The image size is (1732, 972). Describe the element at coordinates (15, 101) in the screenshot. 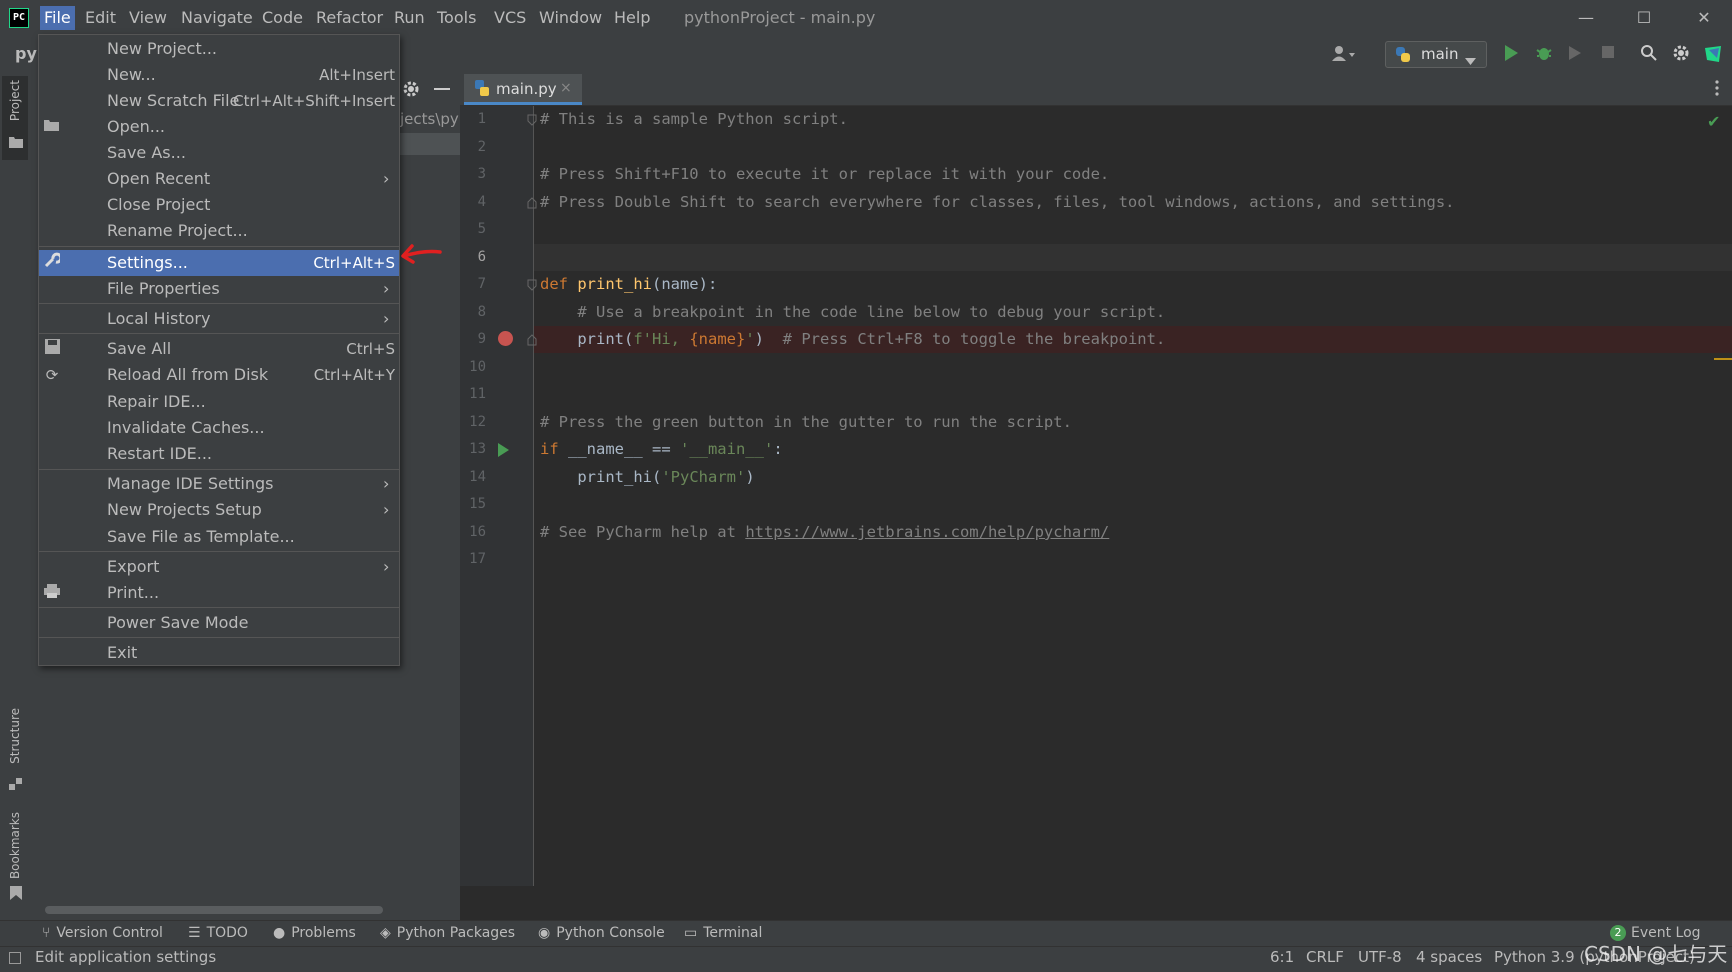

I see `project-tab-label: Project` at that location.